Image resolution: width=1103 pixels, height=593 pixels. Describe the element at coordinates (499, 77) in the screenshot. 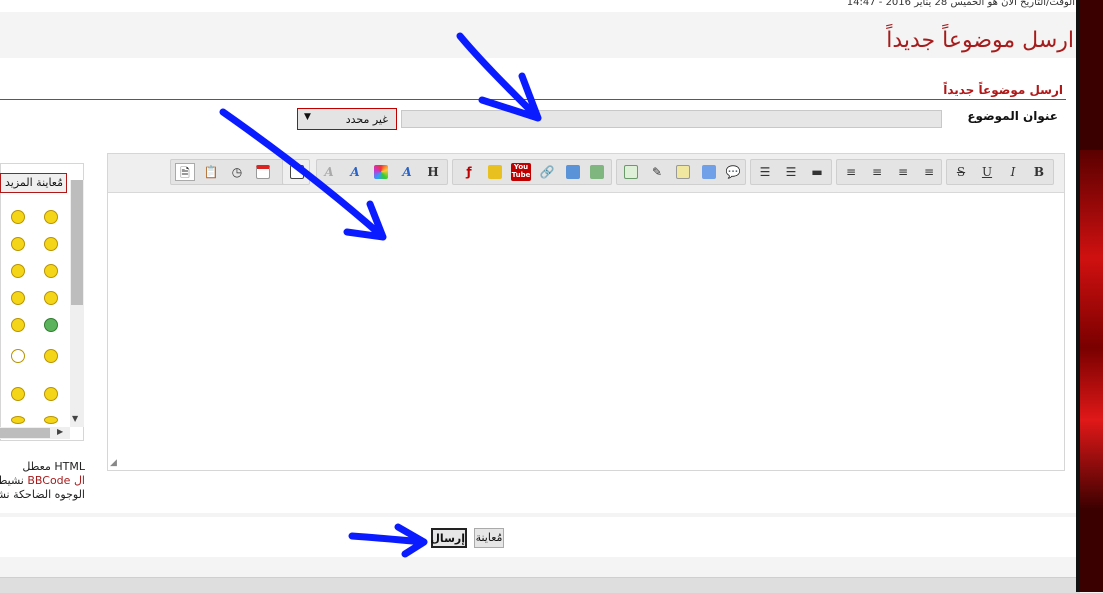

I see `arrow-to-subject-input` at that location.